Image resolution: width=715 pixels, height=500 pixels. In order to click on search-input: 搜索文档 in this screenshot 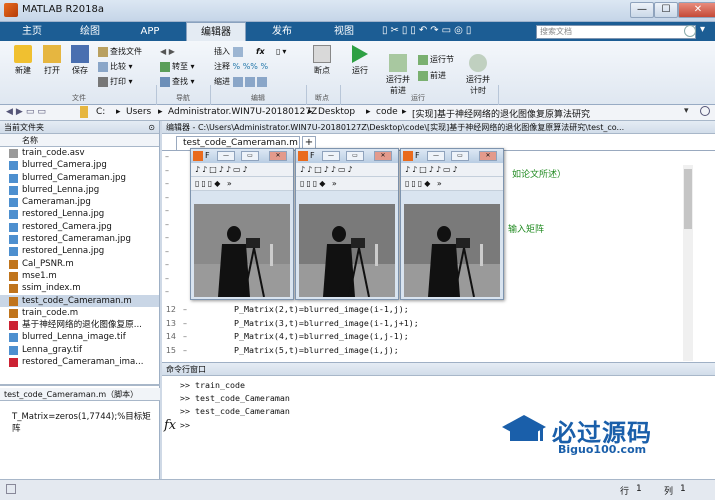, I will do `click(616, 32)`.